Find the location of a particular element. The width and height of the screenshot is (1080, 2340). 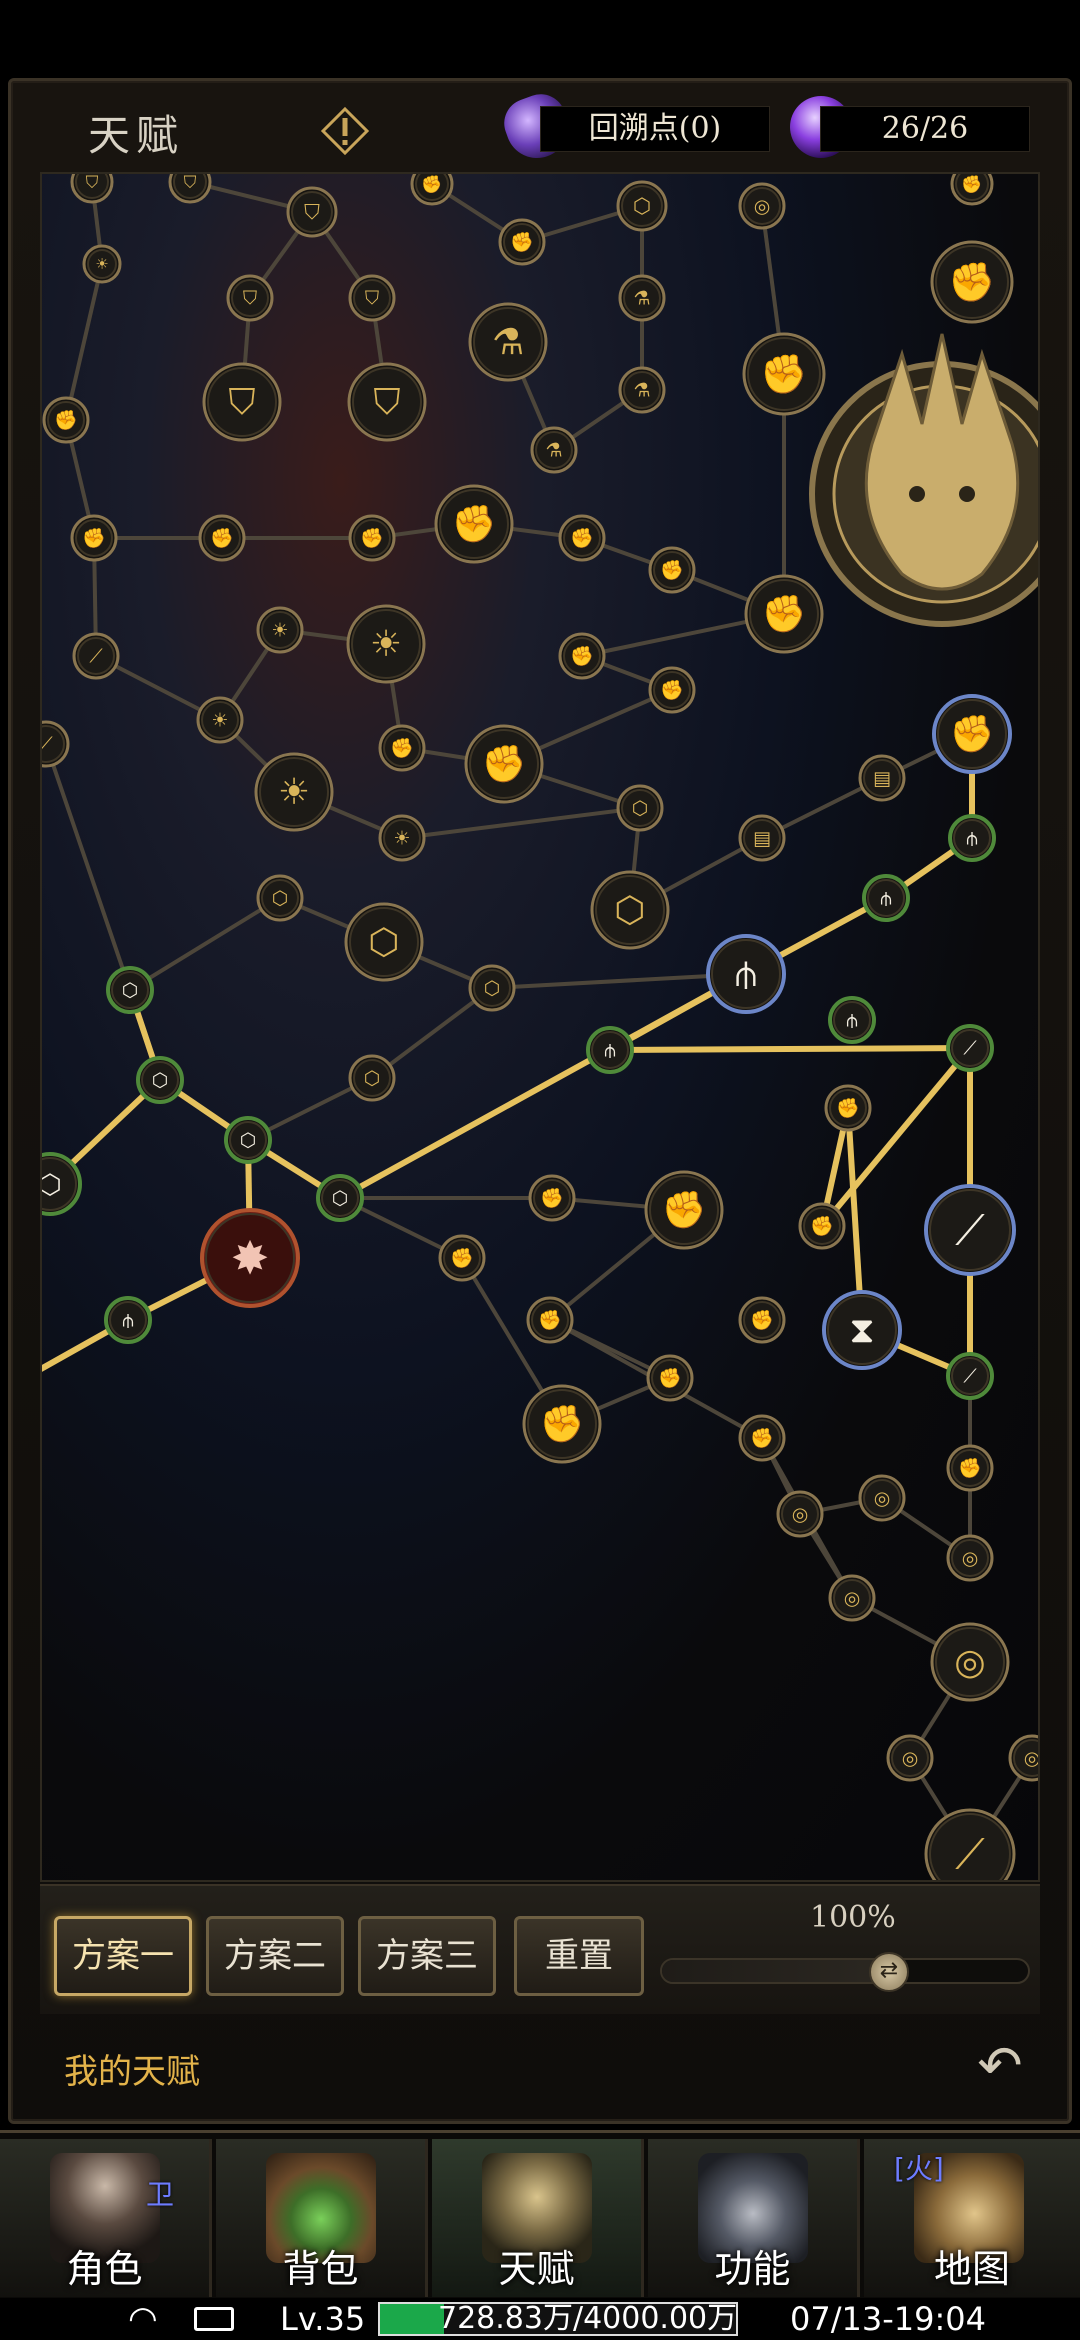

my-talent-label: 我的天赋 is located at coordinates (132, 2068).